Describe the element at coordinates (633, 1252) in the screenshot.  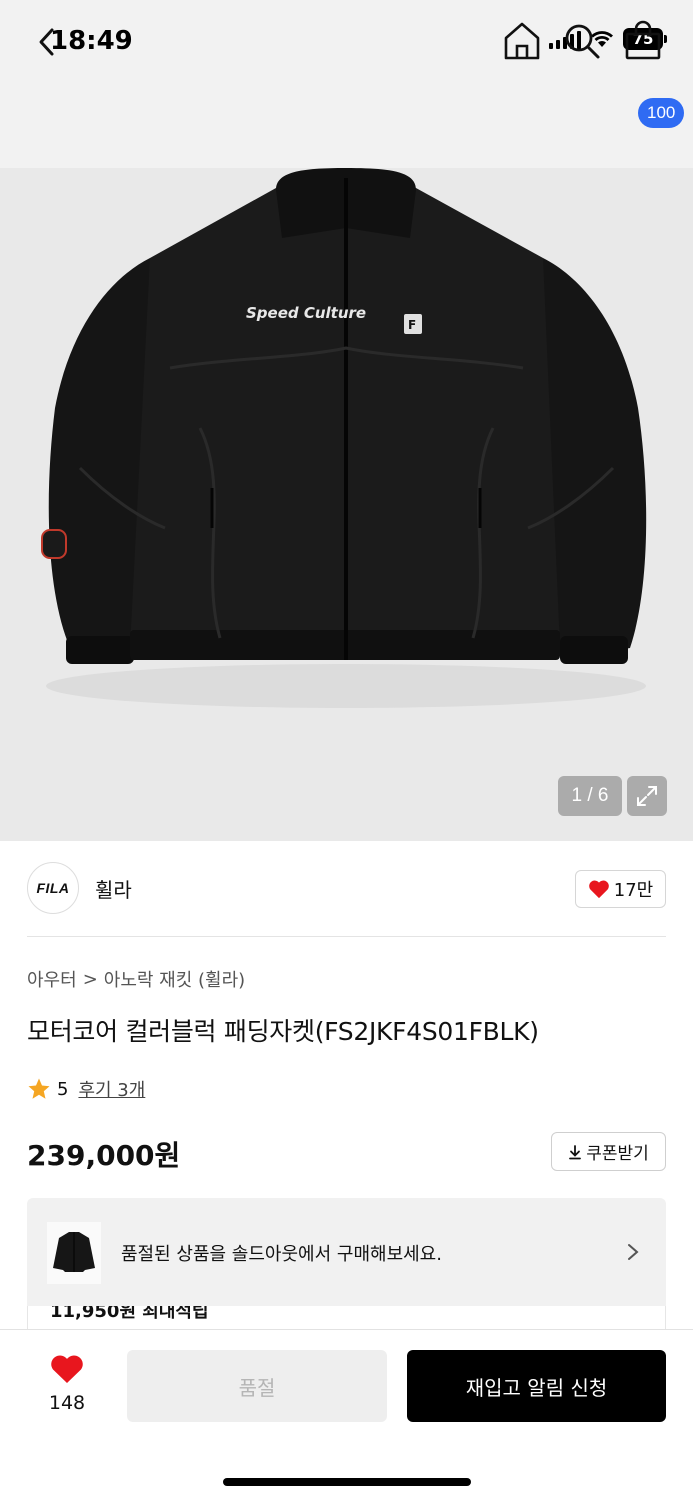
I see `chevron-right-icon` at that location.